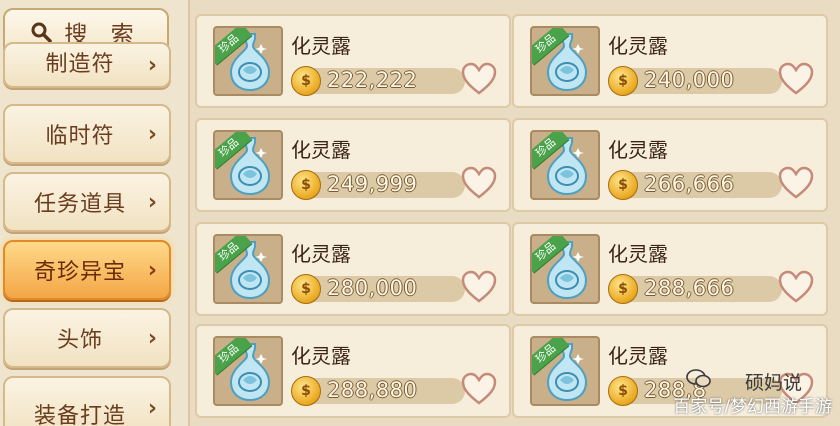 This screenshot has width=840, height=426. Describe the element at coordinates (689, 184) in the screenshot. I see `item-price: 266,666` at that location.